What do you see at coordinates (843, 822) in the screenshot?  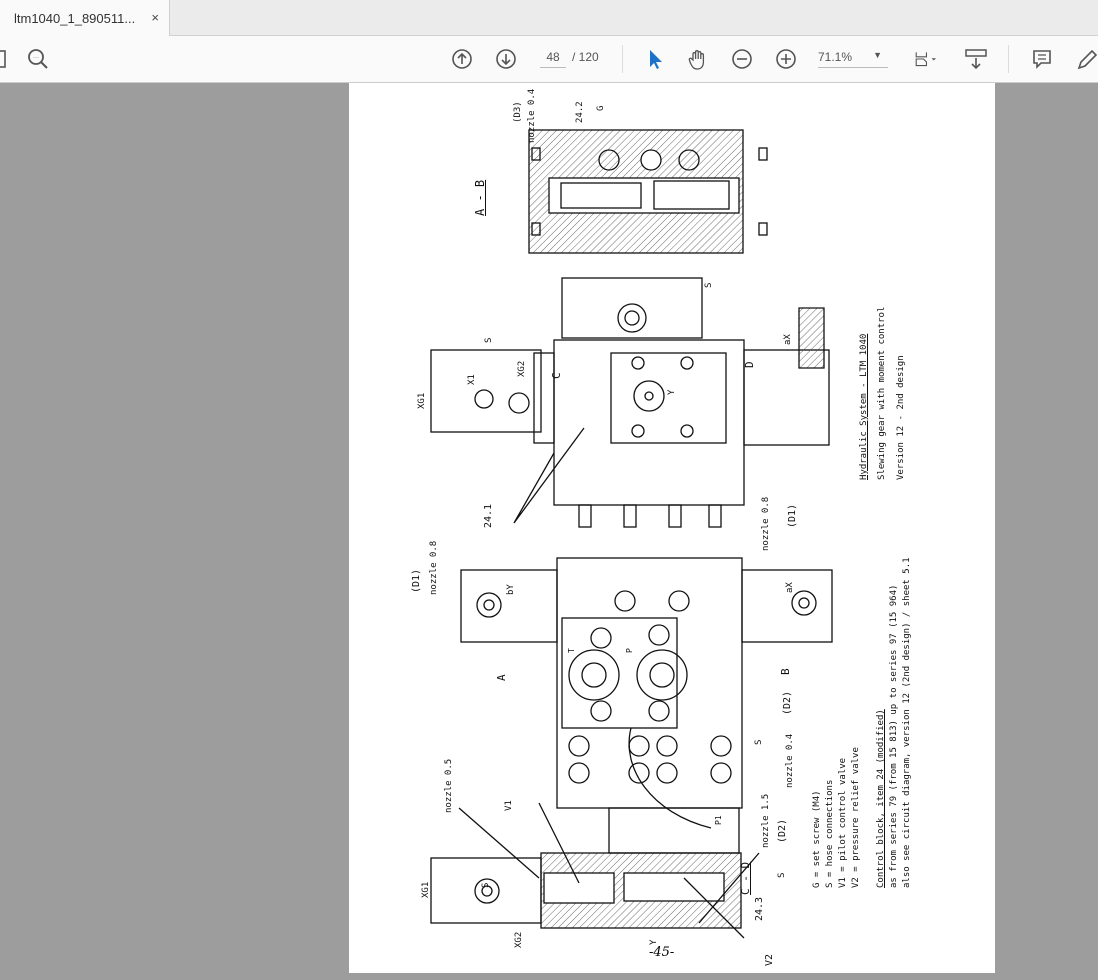 I see `legend-line: V1 = pilot control valve` at bounding box center [843, 822].